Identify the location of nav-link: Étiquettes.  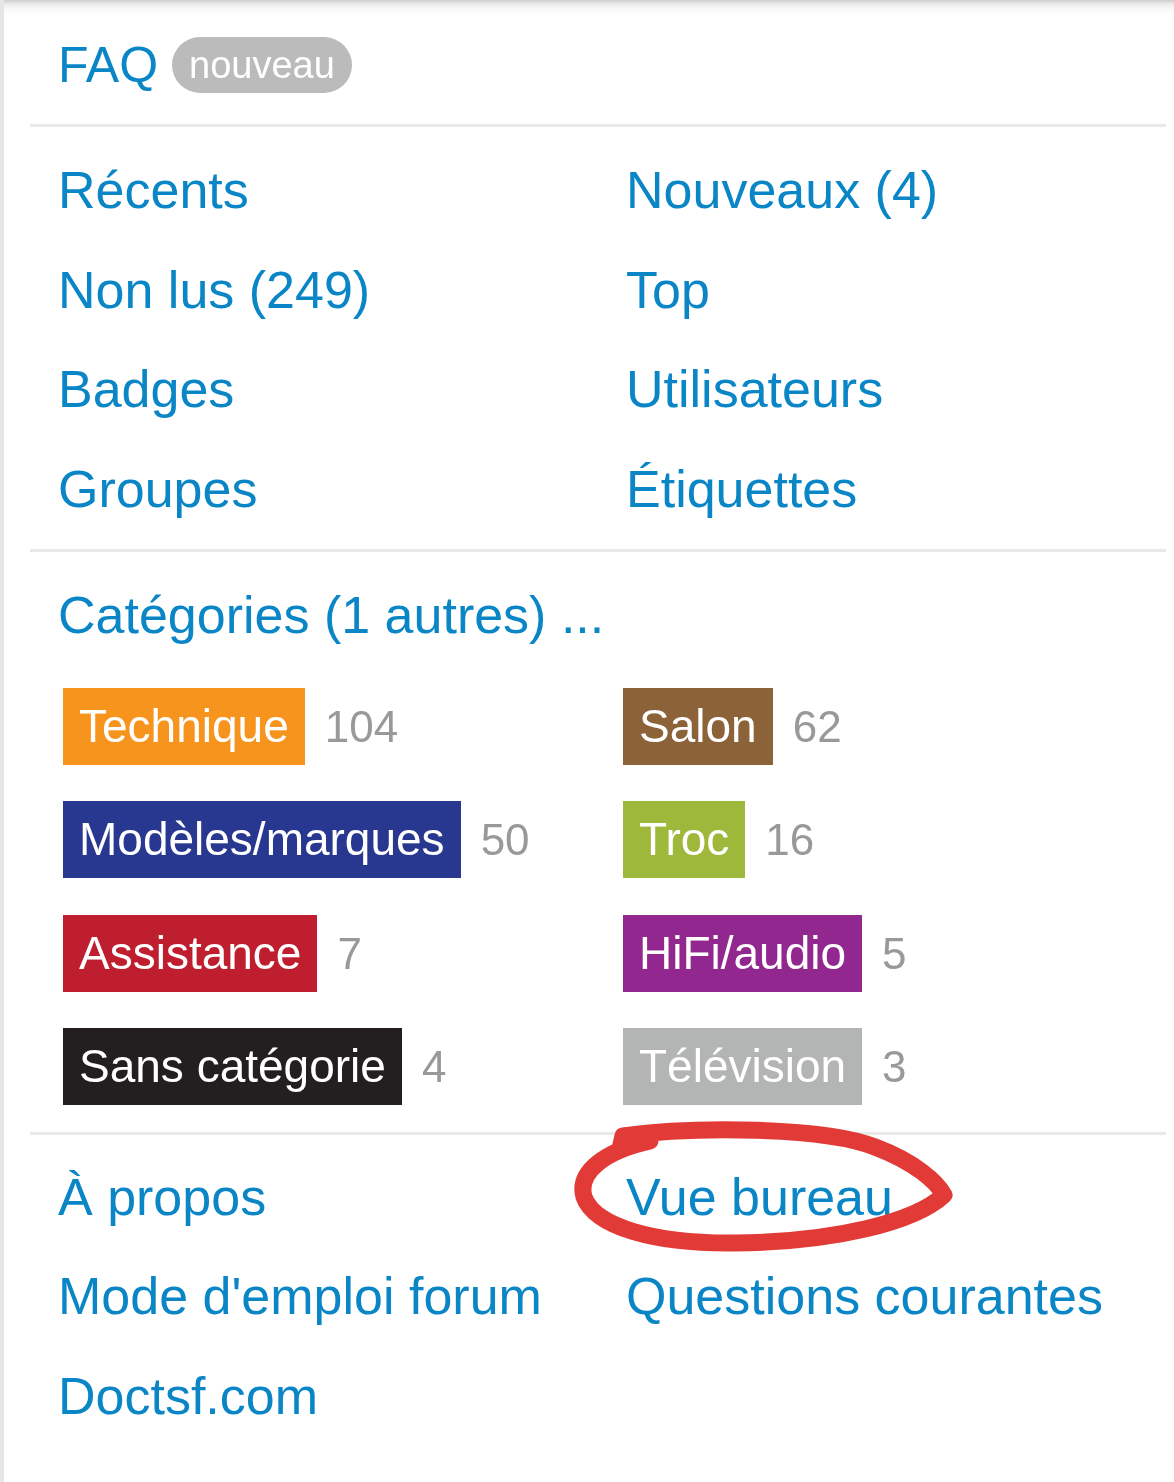
(742, 489).